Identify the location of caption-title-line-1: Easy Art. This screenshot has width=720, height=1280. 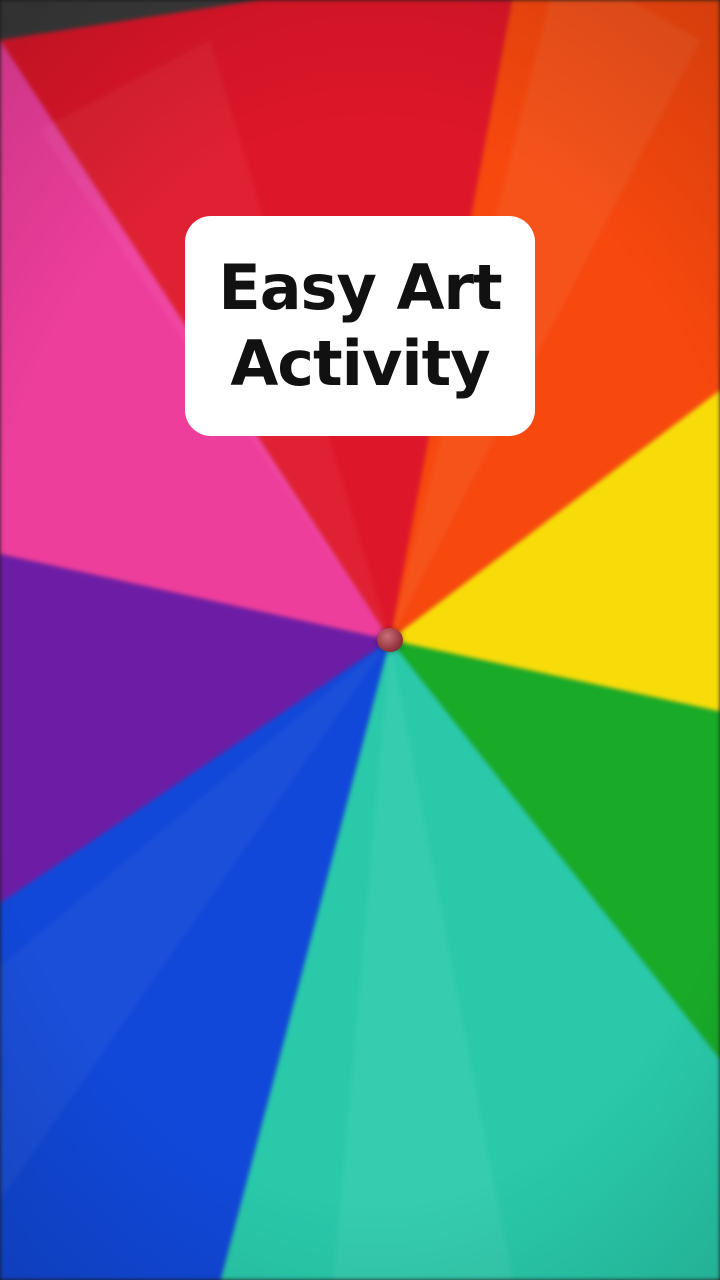
(360, 287).